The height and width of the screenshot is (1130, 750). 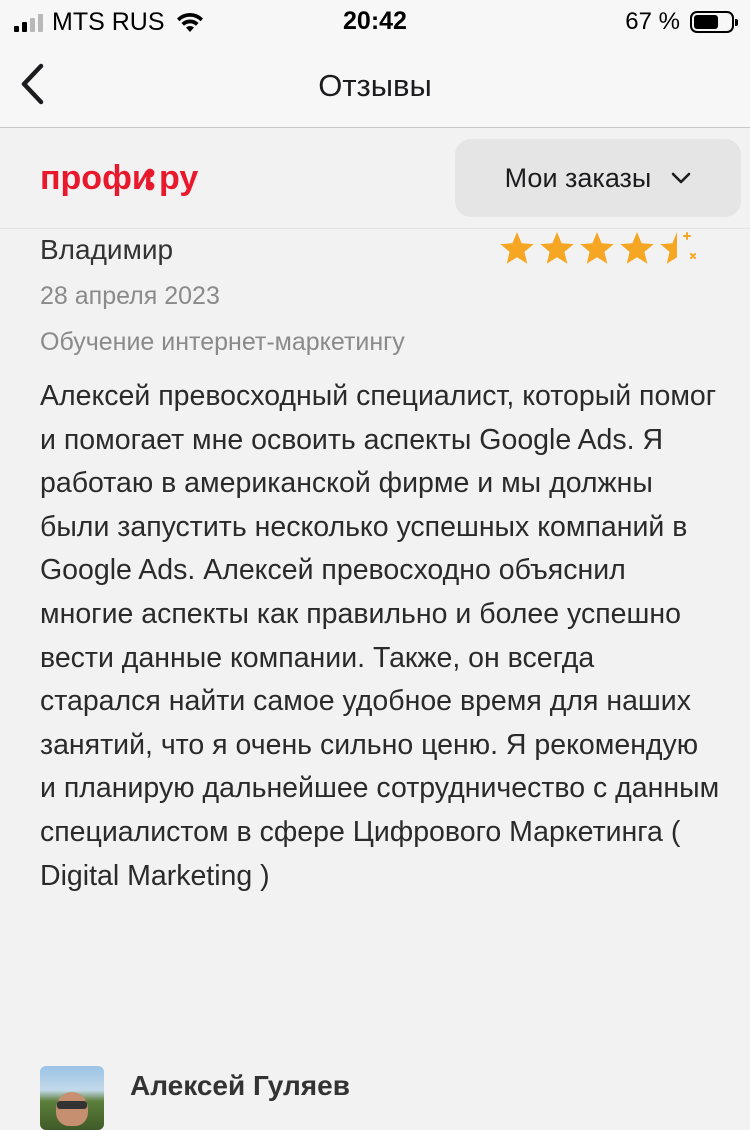 I want to click on profi-ru-logo: профи ру, so click(x=136, y=179).